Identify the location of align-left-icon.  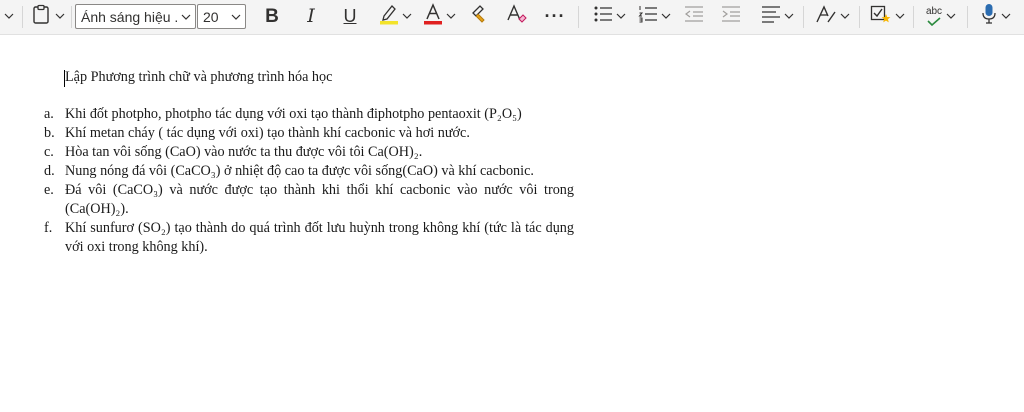
(771, 16).